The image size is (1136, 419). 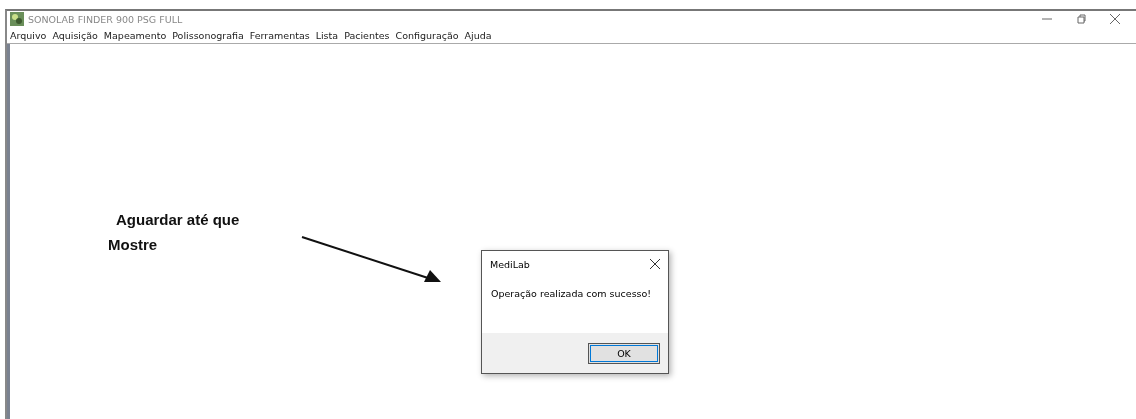 I want to click on annotation-text: Aguardar até que, so click(x=178, y=219).